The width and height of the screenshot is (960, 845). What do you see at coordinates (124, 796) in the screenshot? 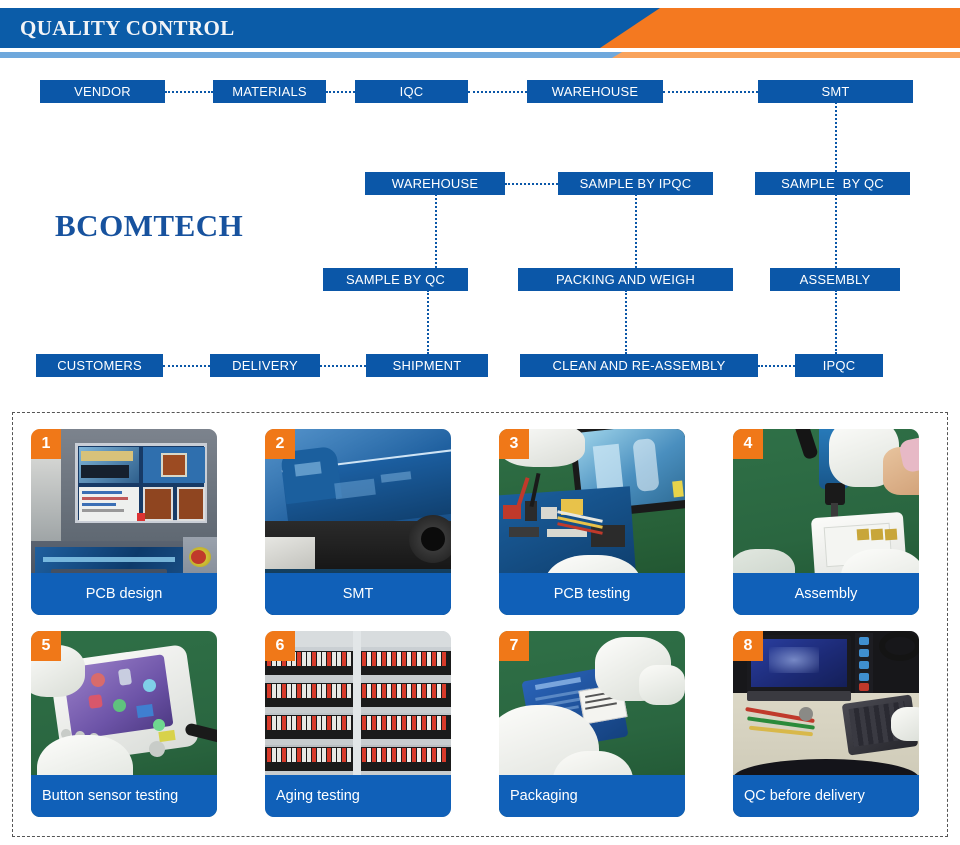
I see `process-card-caption: Button sensor testing` at bounding box center [124, 796].